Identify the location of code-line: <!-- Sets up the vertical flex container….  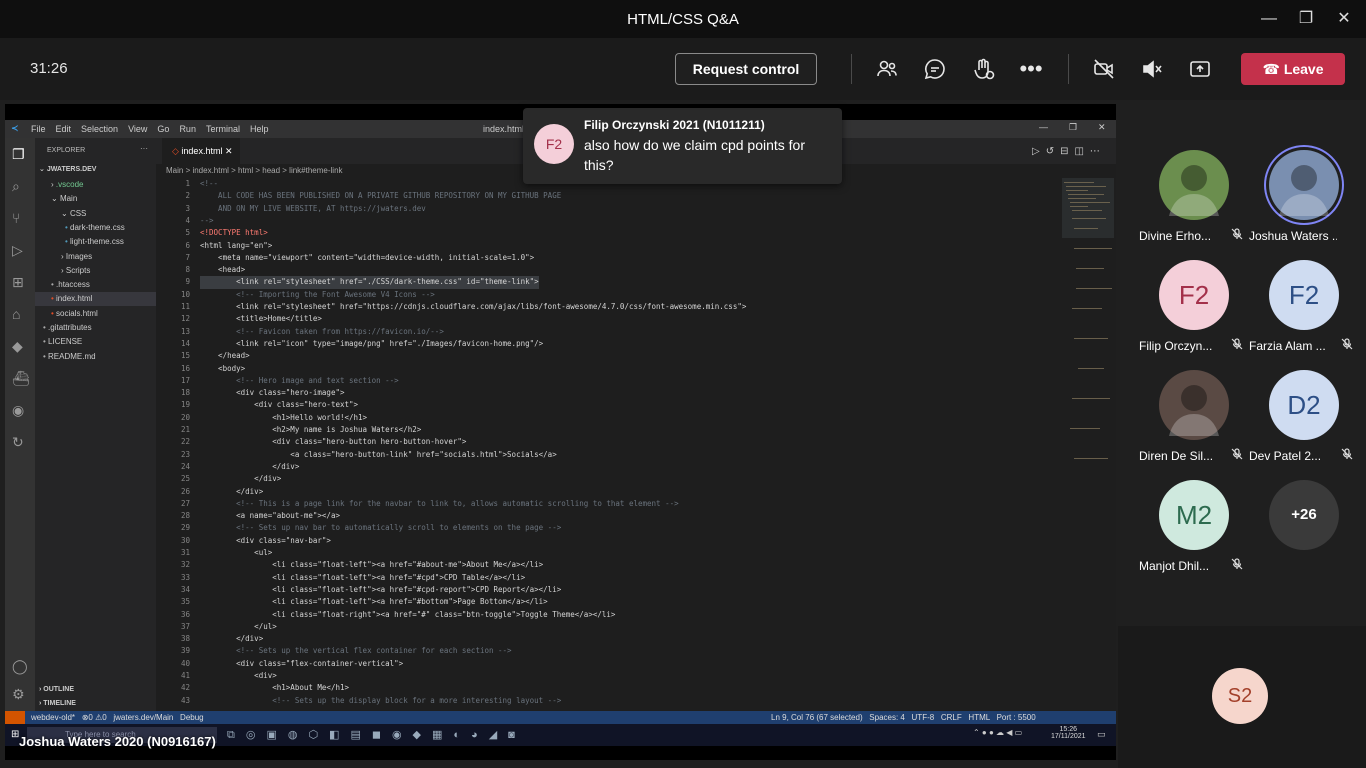
(355, 651).